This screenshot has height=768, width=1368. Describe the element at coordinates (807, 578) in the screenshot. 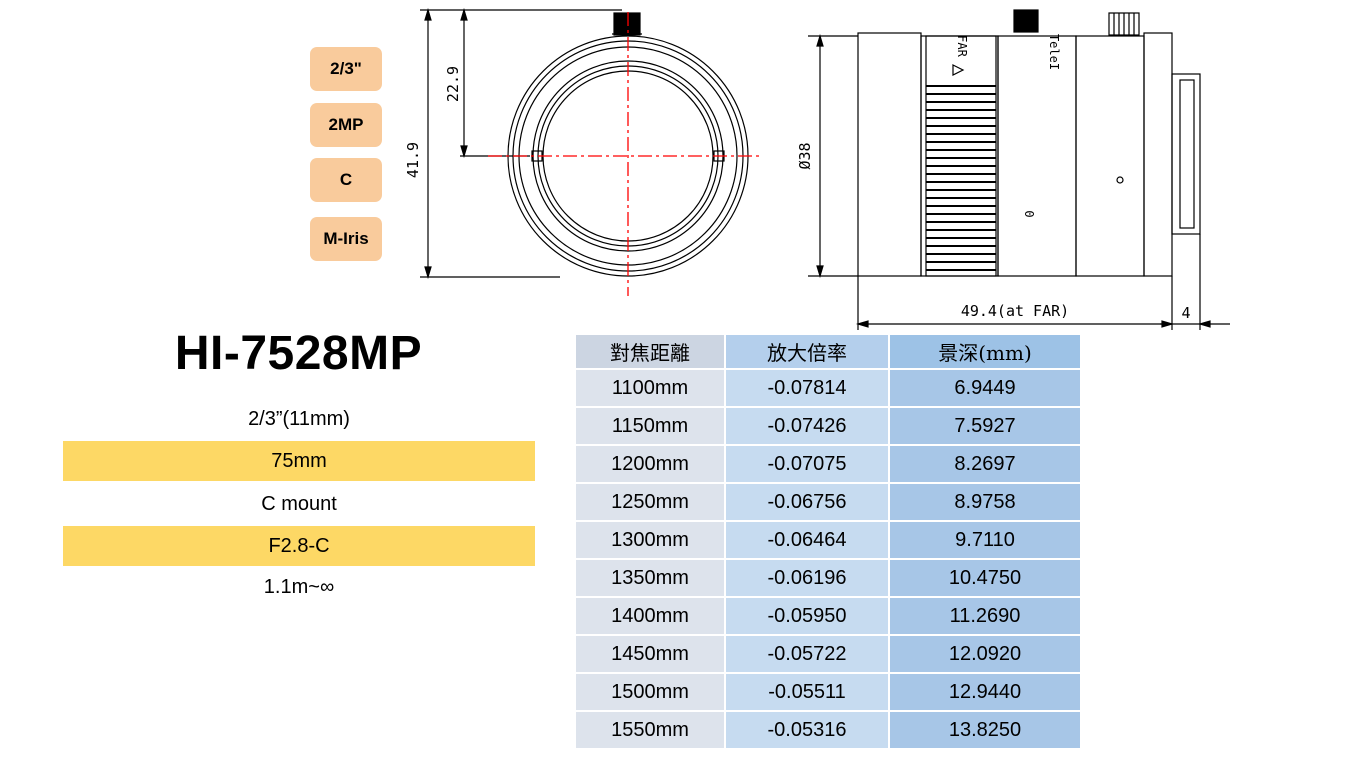

I see `cell-magnification: -0.06196` at that location.